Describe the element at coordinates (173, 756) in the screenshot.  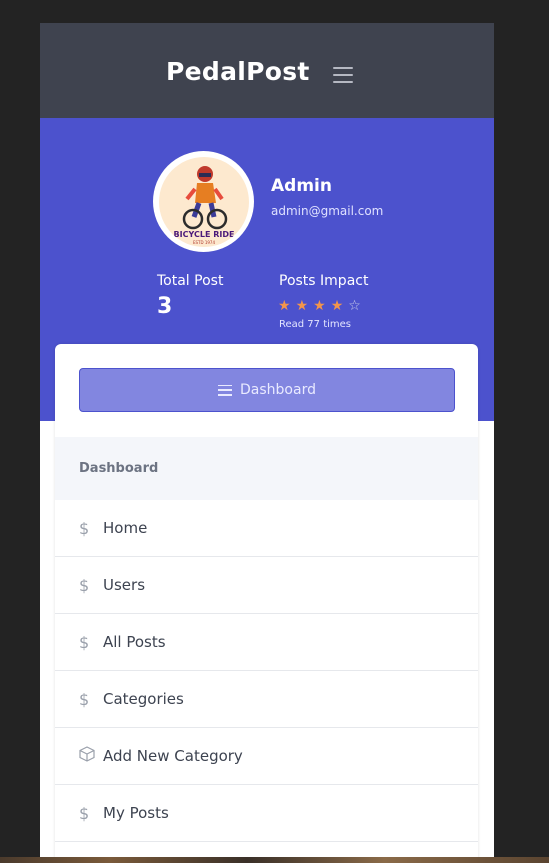
I see `sidebar-item-label: Add New Category` at that location.